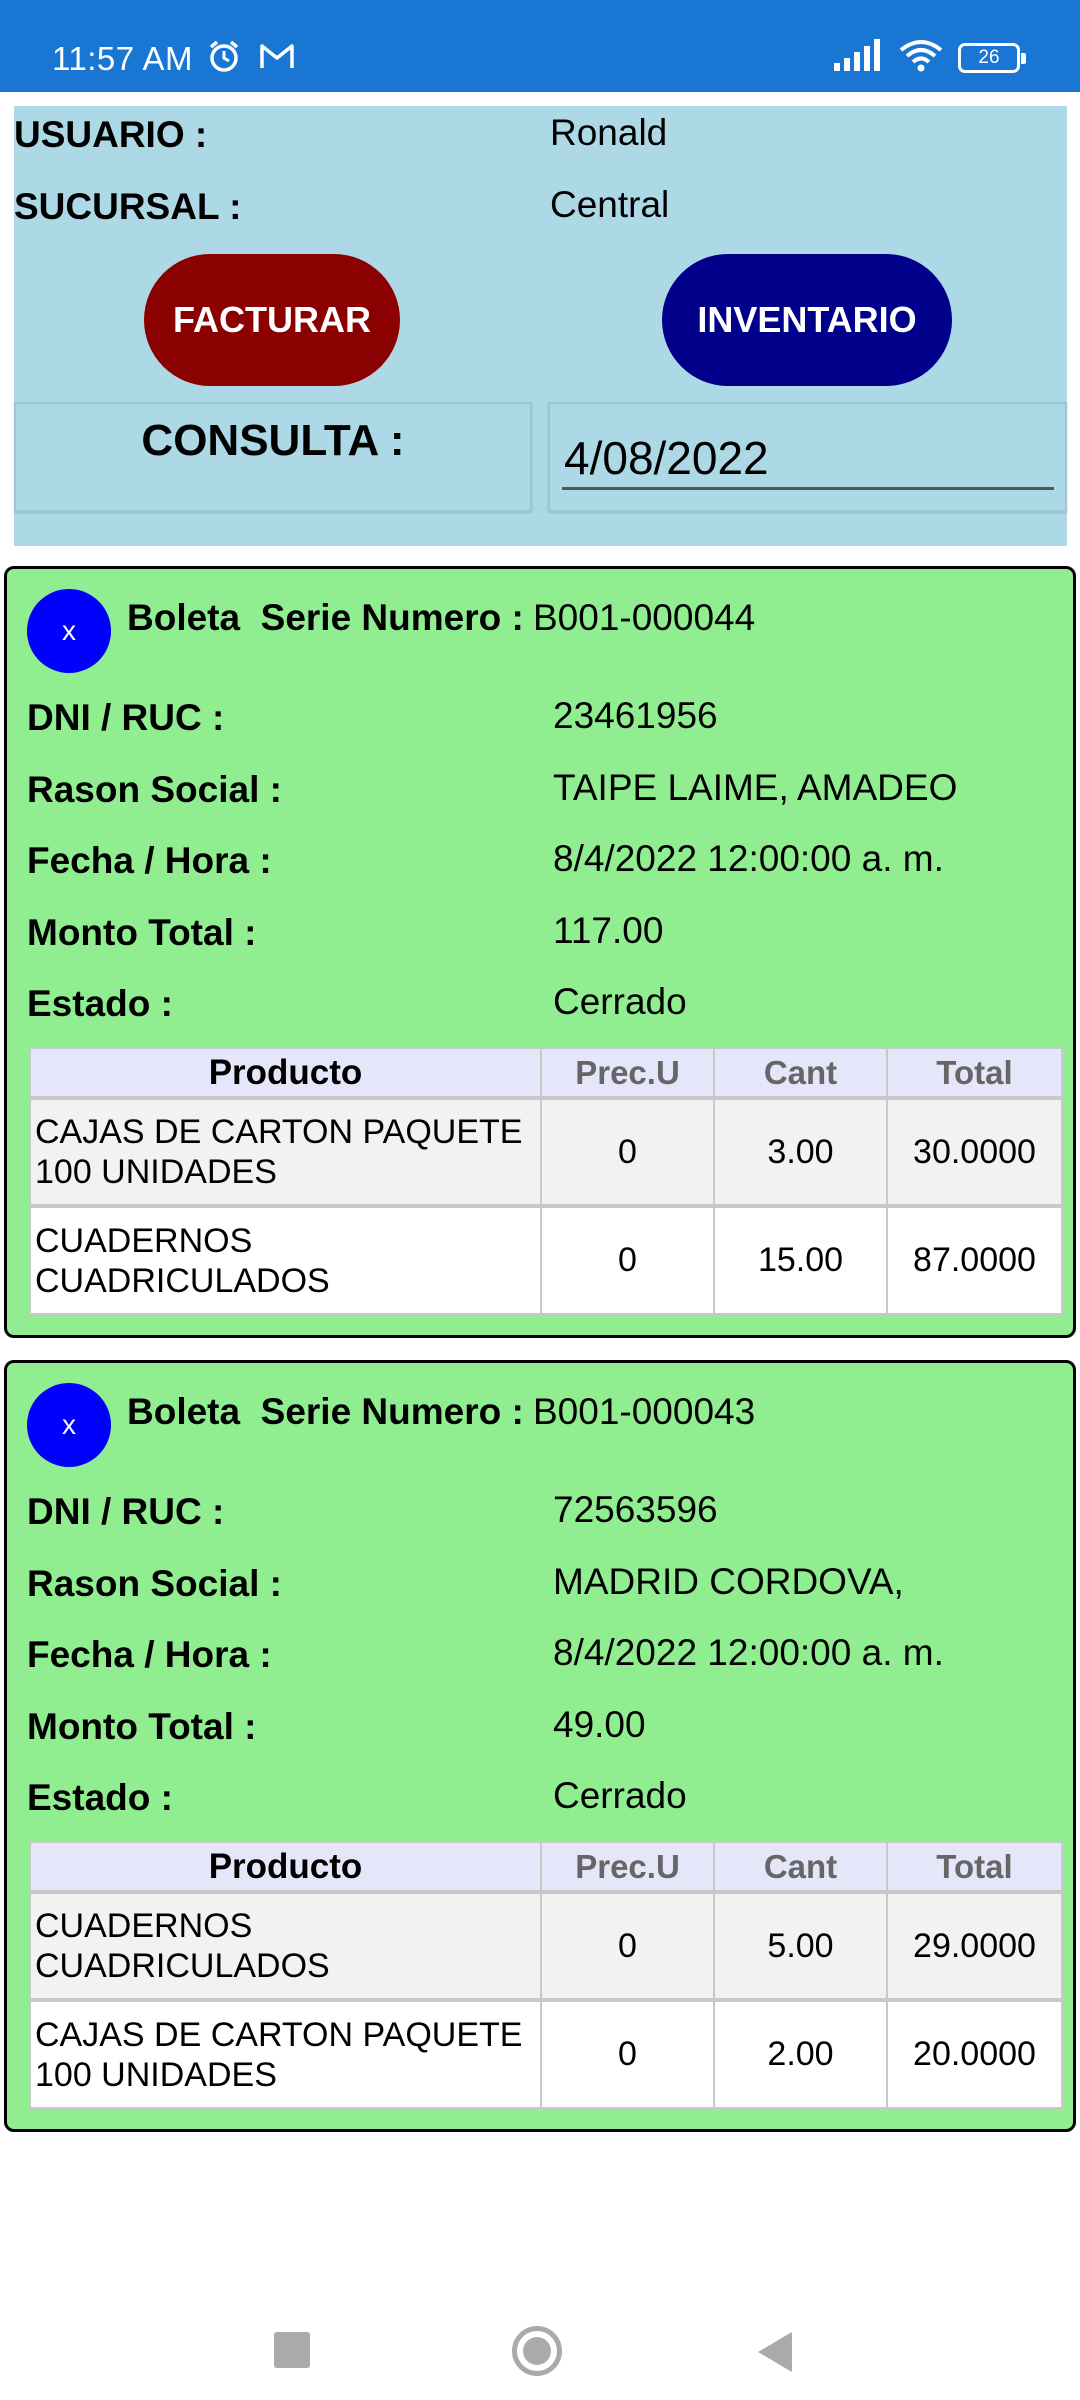  I want to click on consulta-box: CONSULTA :, so click(273, 457).